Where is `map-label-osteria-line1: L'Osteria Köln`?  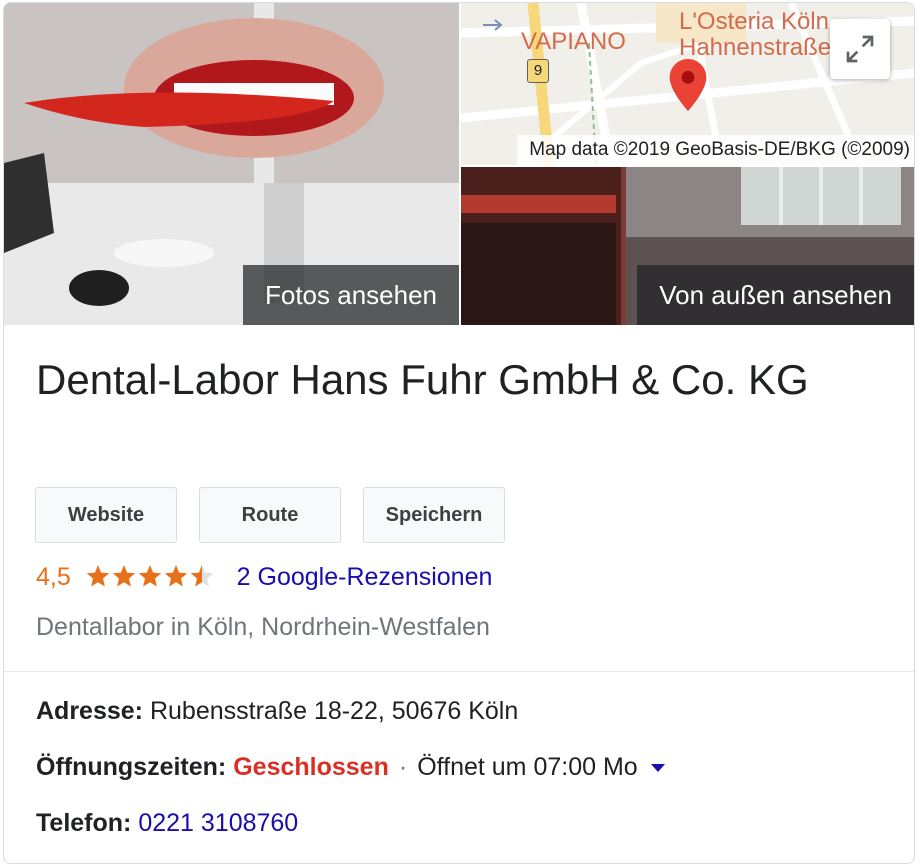
map-label-osteria-line1: L'Osteria Köln is located at coordinates (754, 21).